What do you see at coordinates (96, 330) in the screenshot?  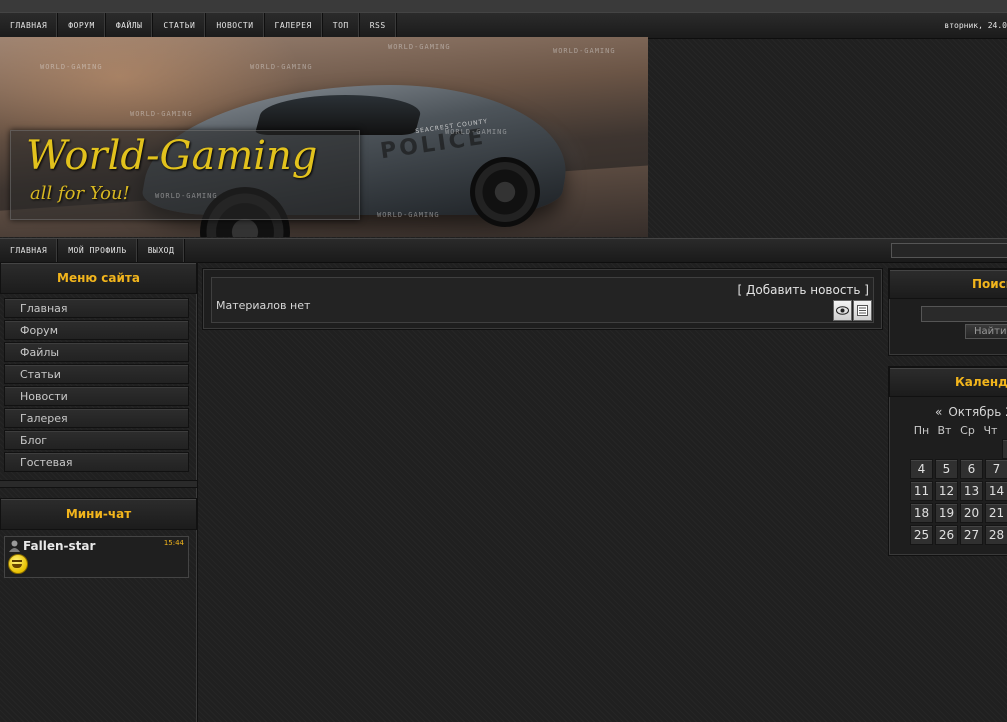 I see `menu-item-forum: Форум` at bounding box center [96, 330].